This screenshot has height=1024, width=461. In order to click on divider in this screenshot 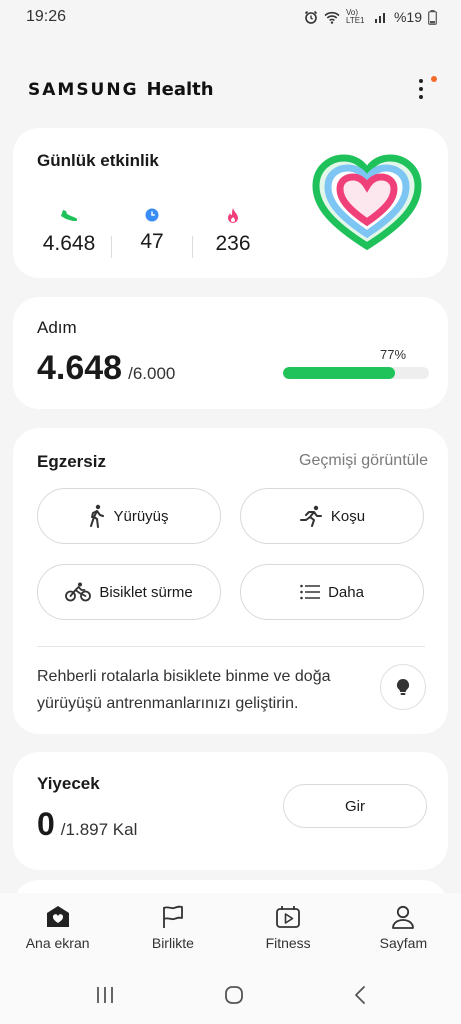, I will do `click(231, 646)`.